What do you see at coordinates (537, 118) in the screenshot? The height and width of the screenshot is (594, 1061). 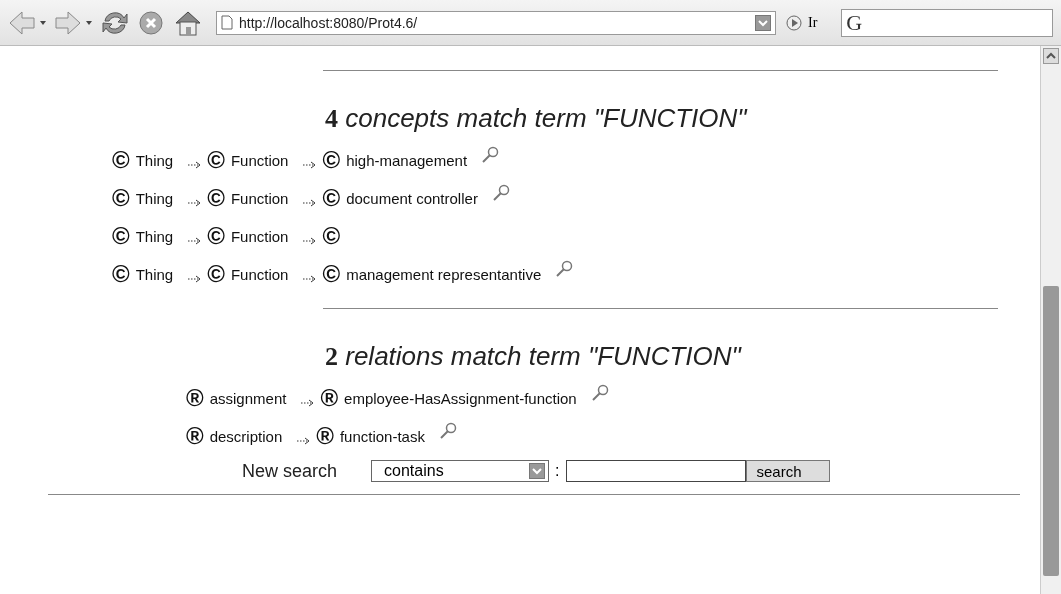 I see `concepts-heading: 4 concepts match term "FUNCTION"` at bounding box center [537, 118].